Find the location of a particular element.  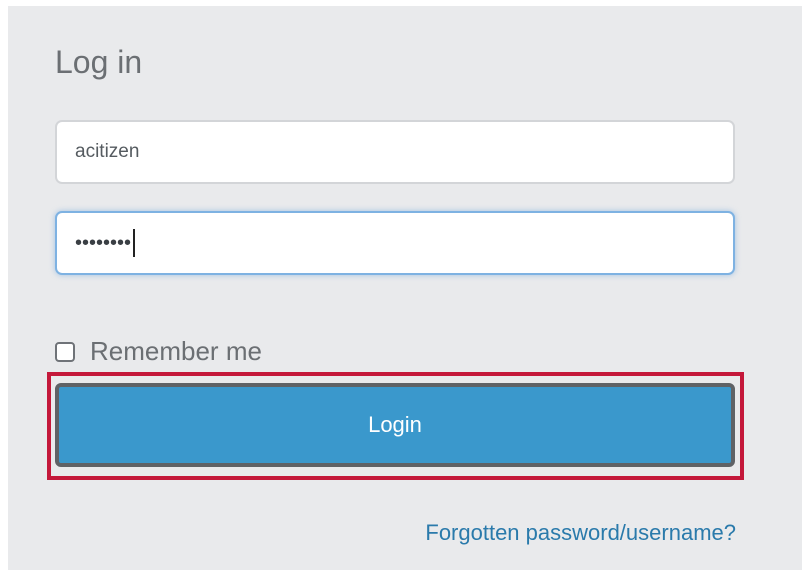

username-field: acitizen is located at coordinates (395, 152).